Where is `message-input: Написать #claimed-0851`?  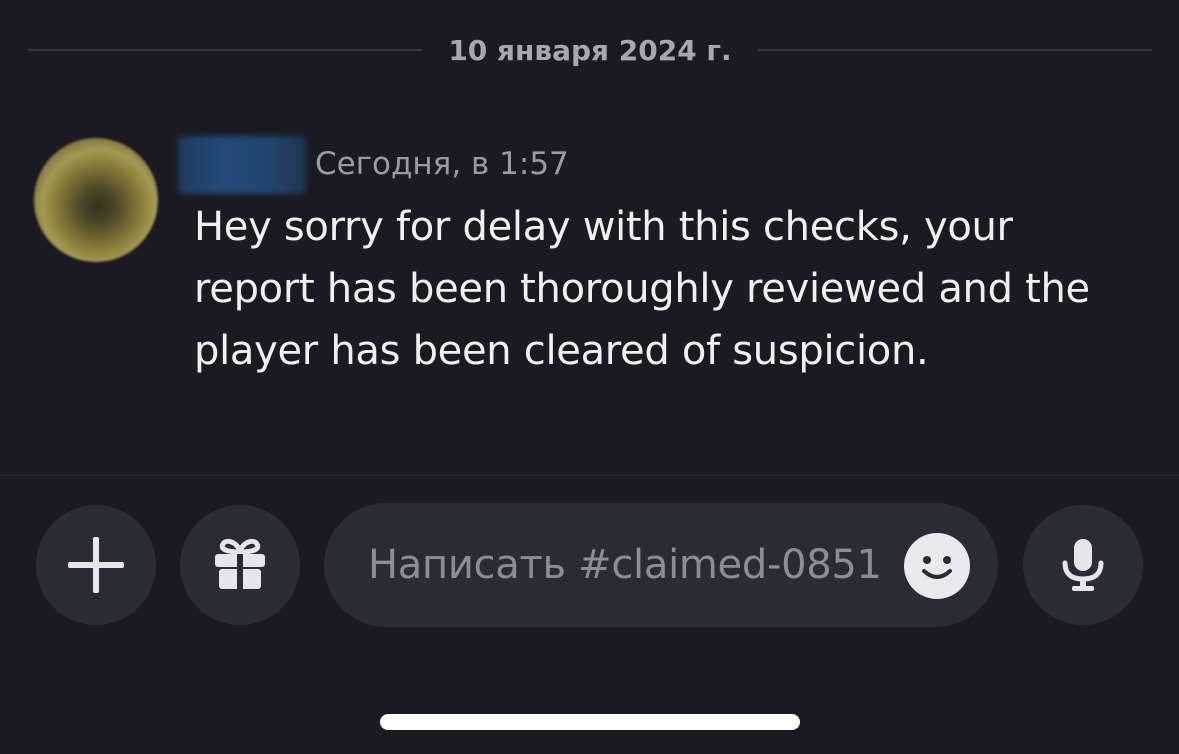
message-input: Написать #claimed-0851 is located at coordinates (661, 565).